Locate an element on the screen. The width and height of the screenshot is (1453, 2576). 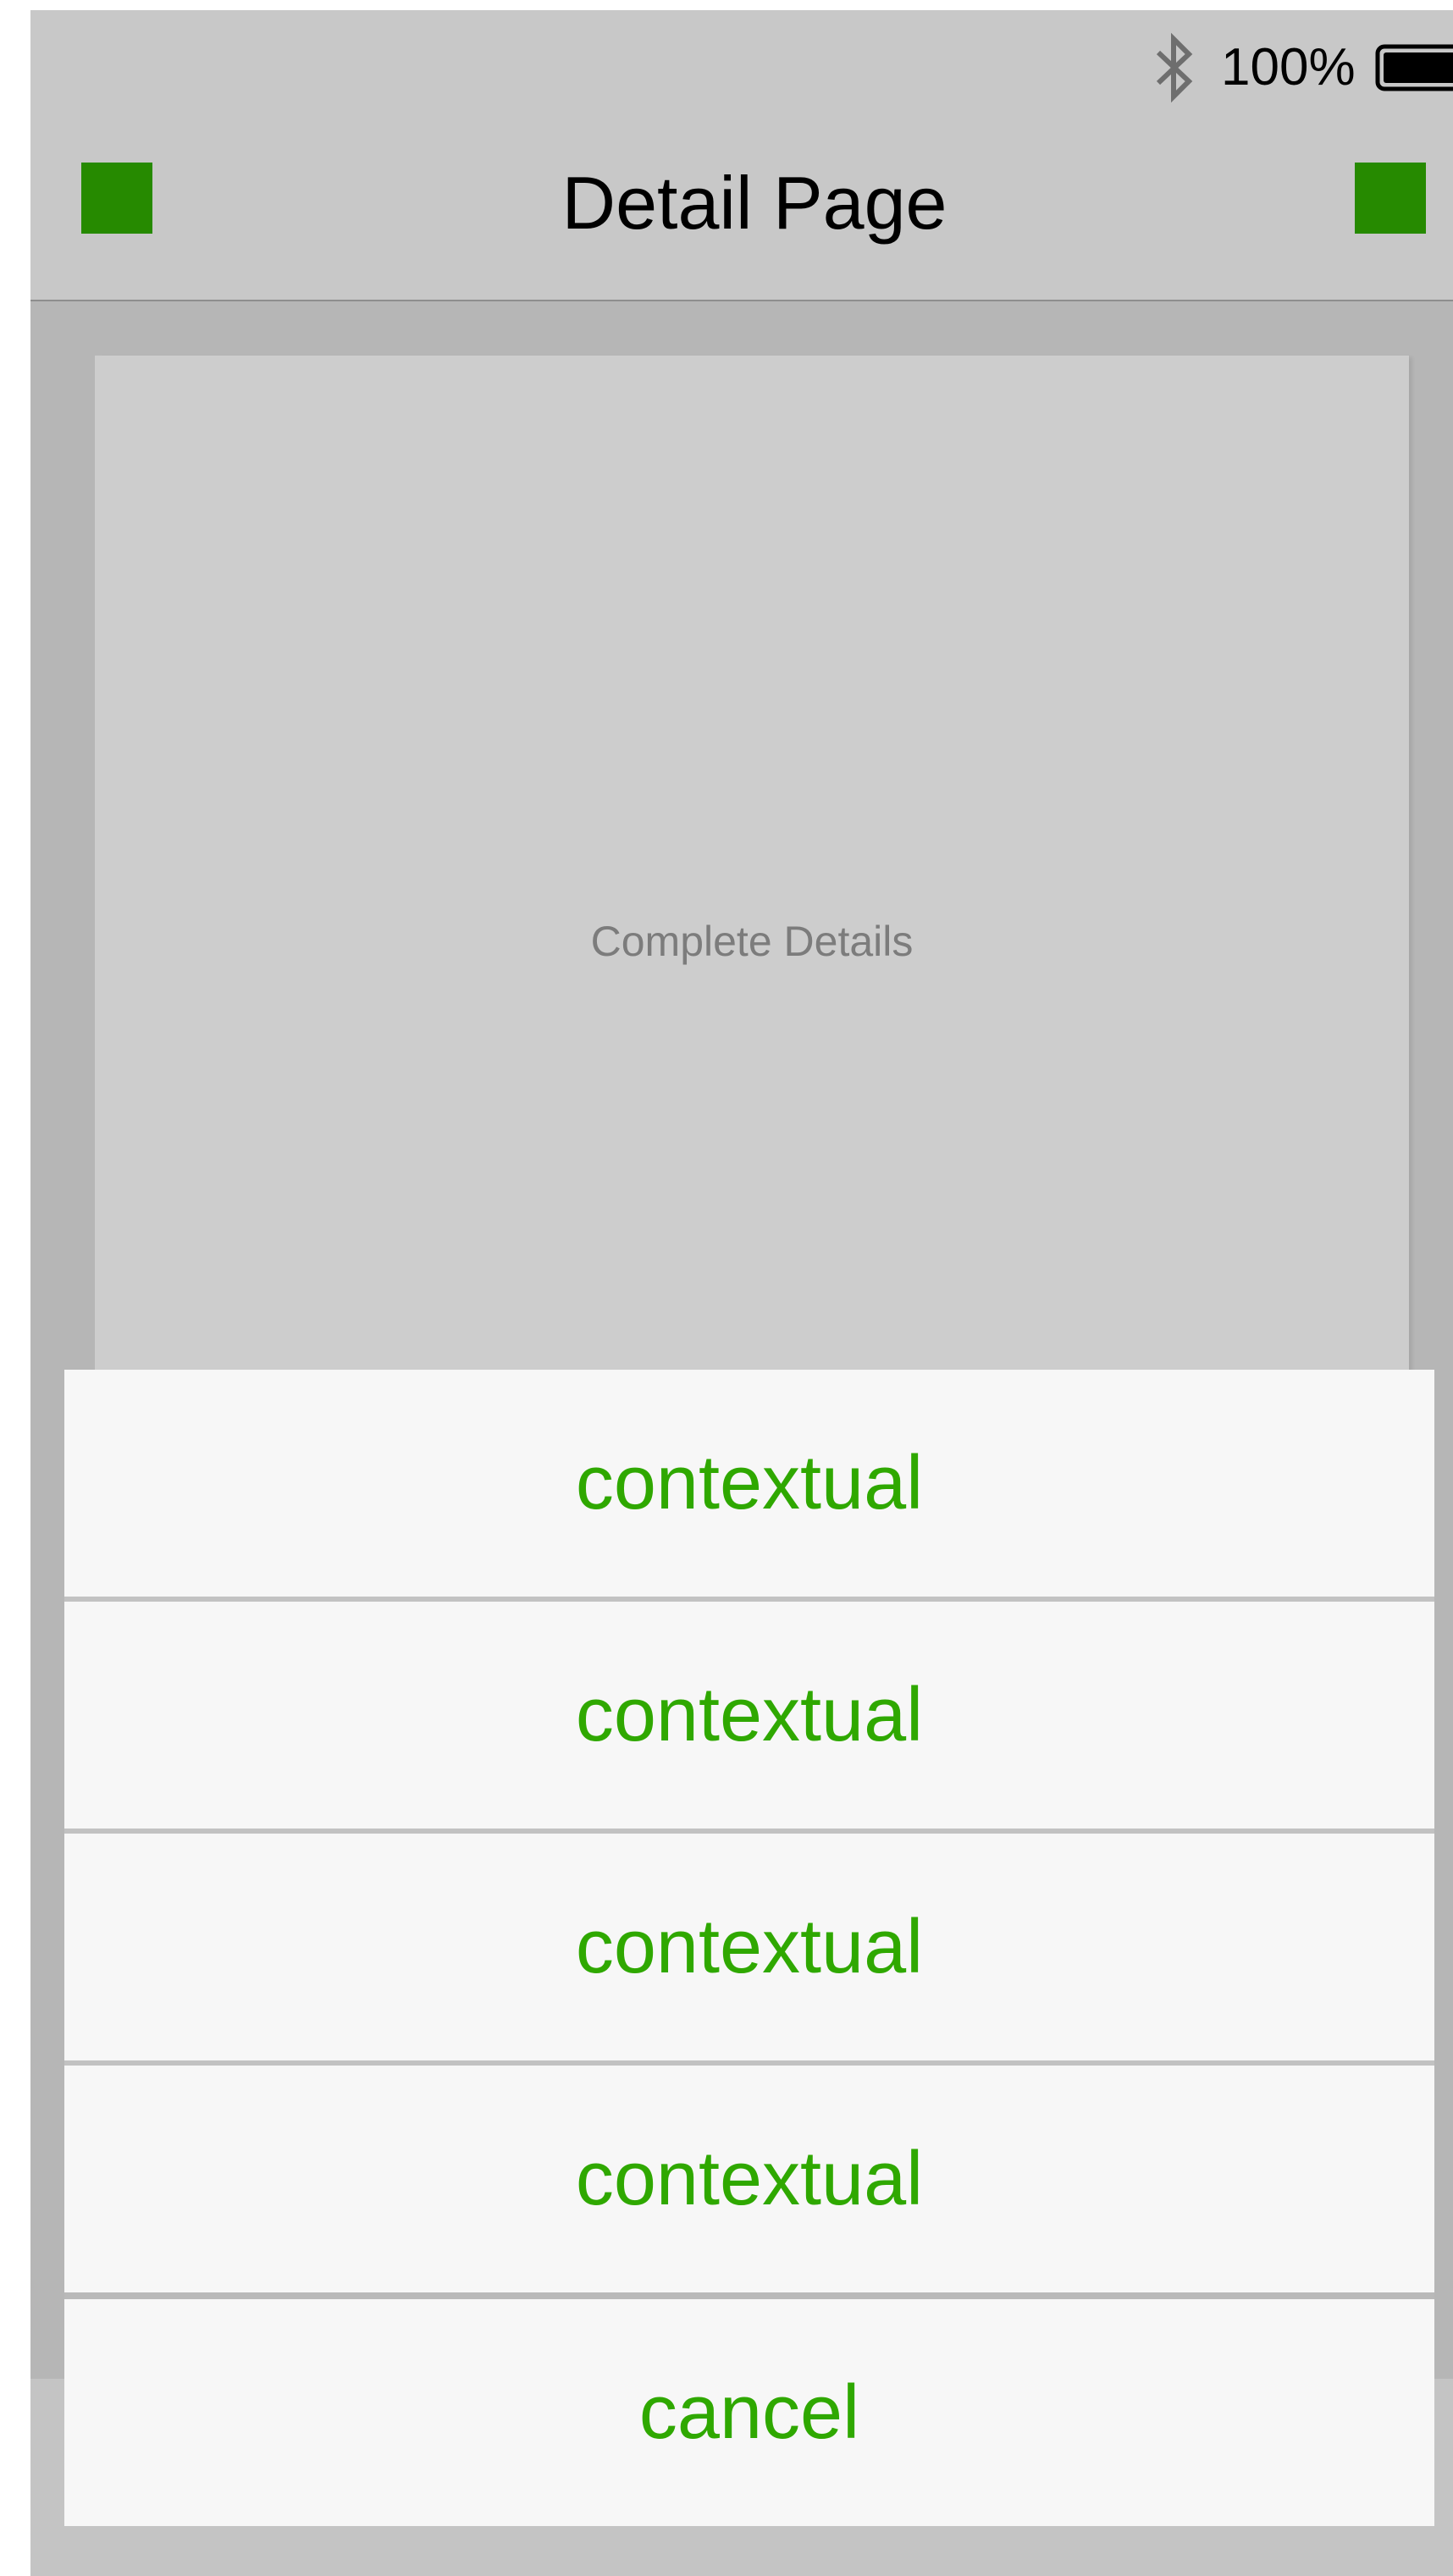
cancel-separator is located at coordinates (749, 2296).